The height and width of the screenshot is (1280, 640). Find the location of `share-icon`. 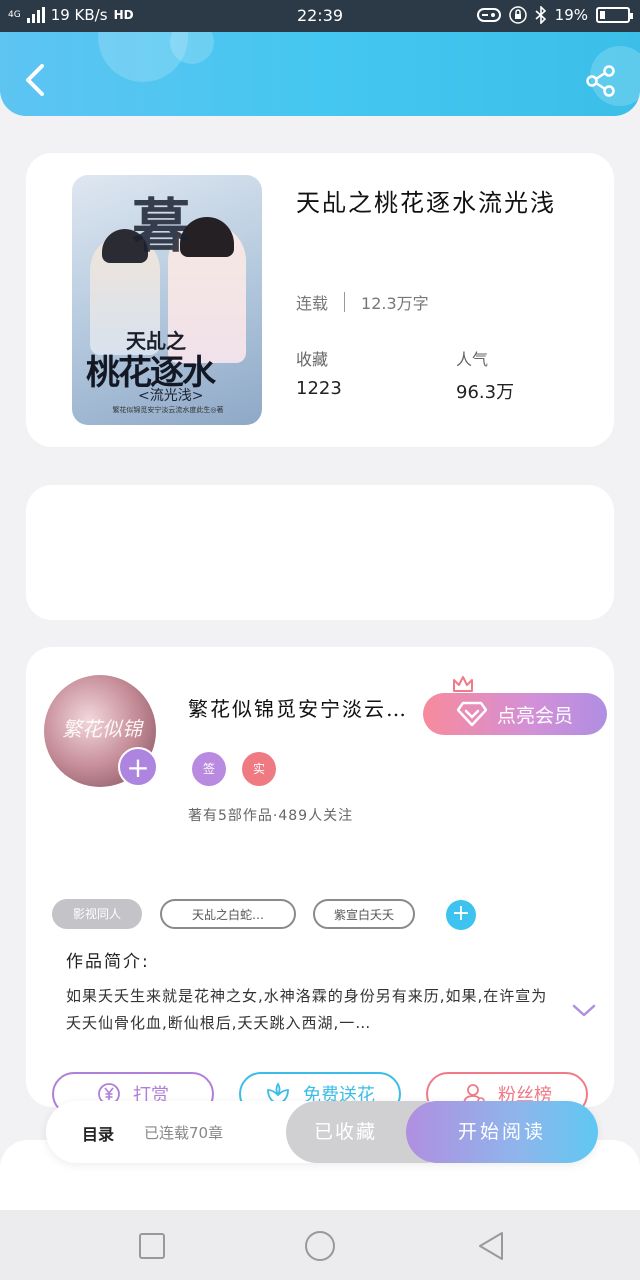

share-icon is located at coordinates (600, 81).